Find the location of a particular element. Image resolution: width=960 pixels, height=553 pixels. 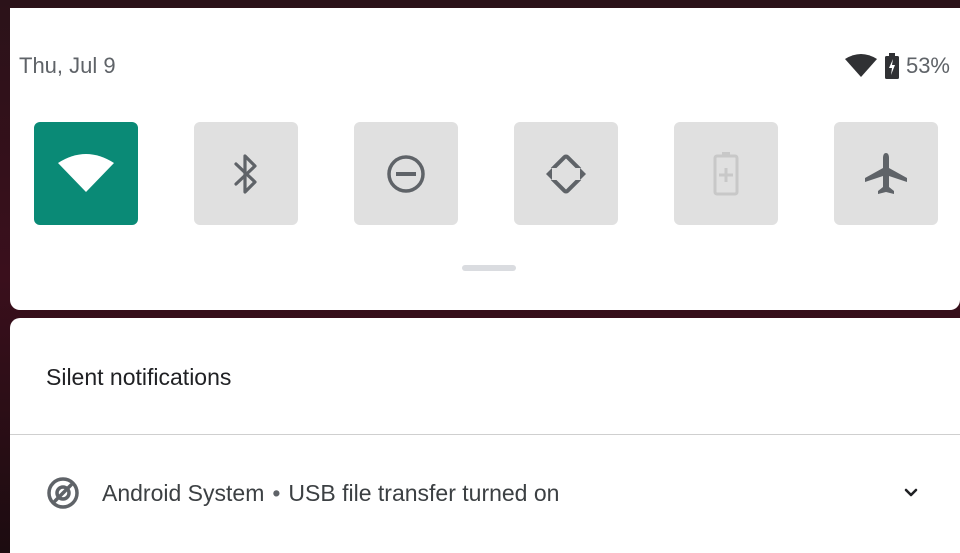

status-icons: 53% is located at coordinates (897, 66).